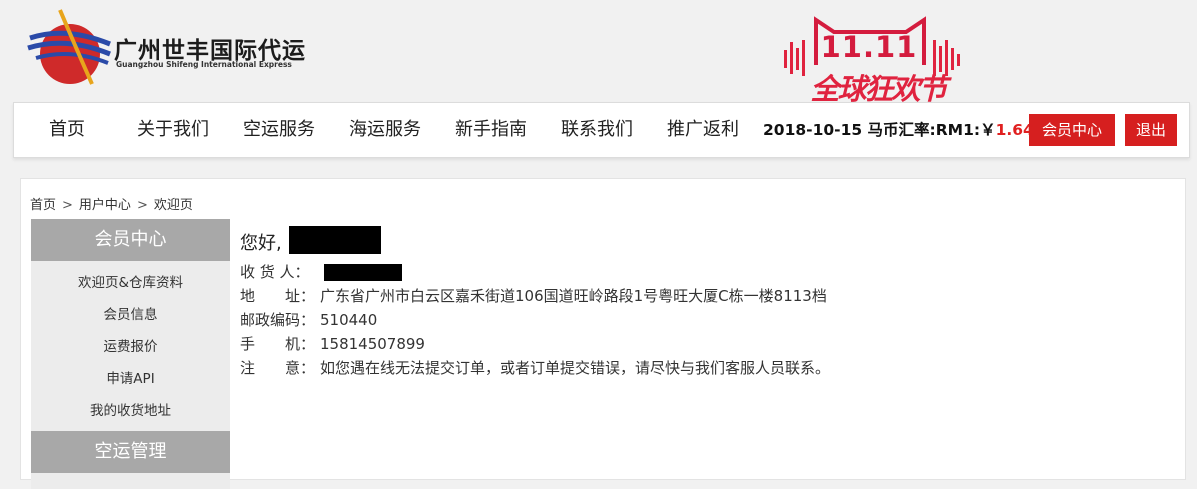 This screenshot has height=489, width=1197. Describe the element at coordinates (385, 130) in the screenshot. I see `nav-sea-service: 海运服务` at that location.